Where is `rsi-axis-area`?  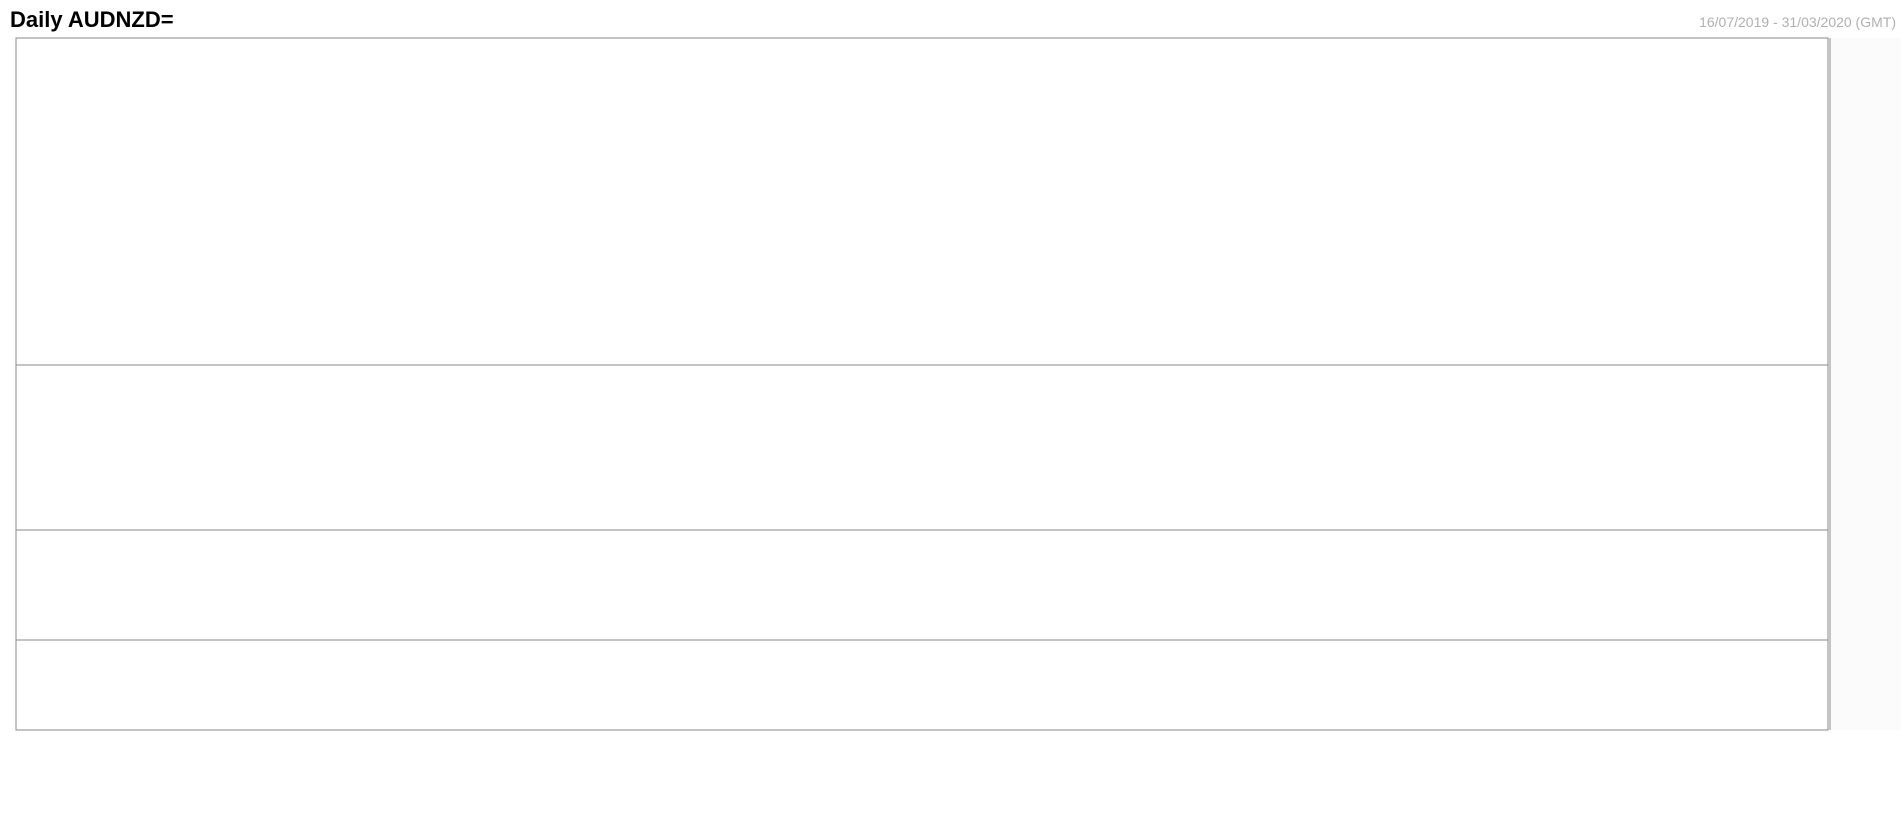 rsi-axis-area is located at coordinates (1866, 447).